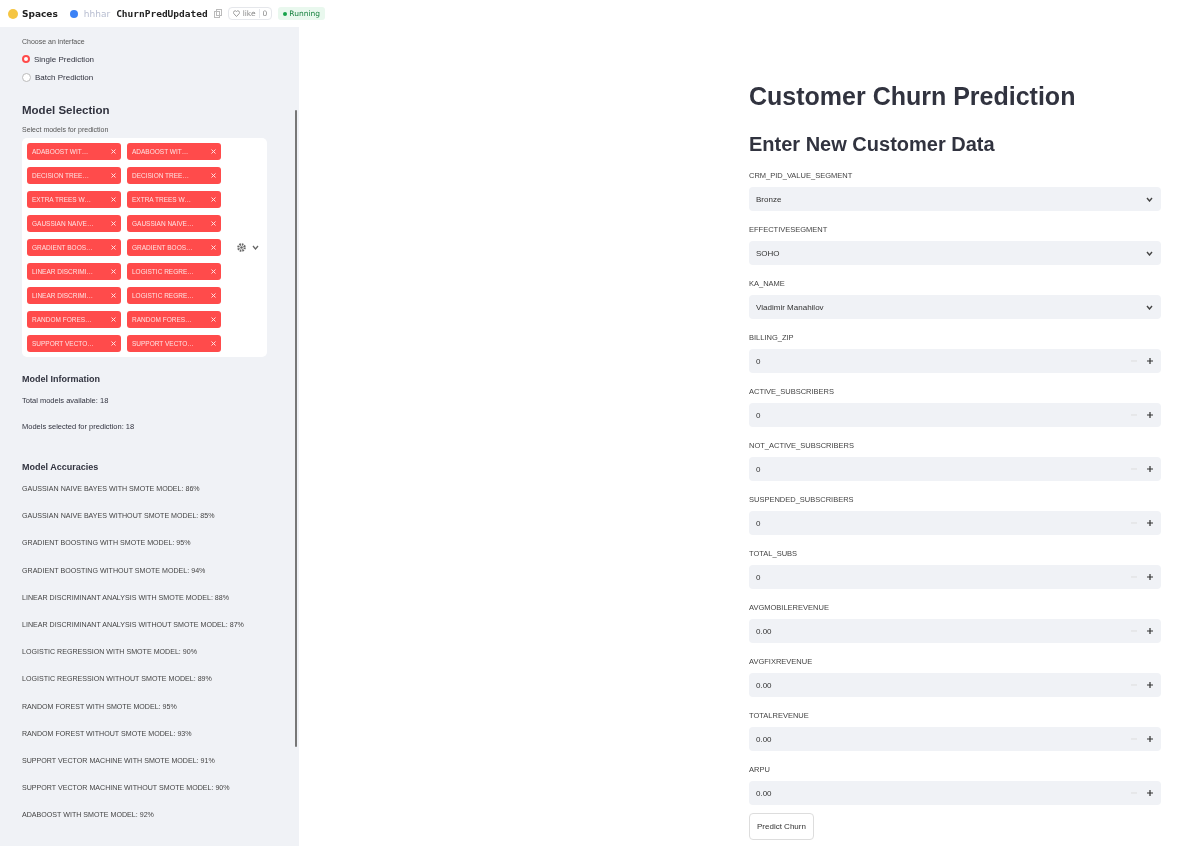  What do you see at coordinates (61, 467) in the screenshot?
I see `section-title: Model Accuracies` at bounding box center [61, 467].